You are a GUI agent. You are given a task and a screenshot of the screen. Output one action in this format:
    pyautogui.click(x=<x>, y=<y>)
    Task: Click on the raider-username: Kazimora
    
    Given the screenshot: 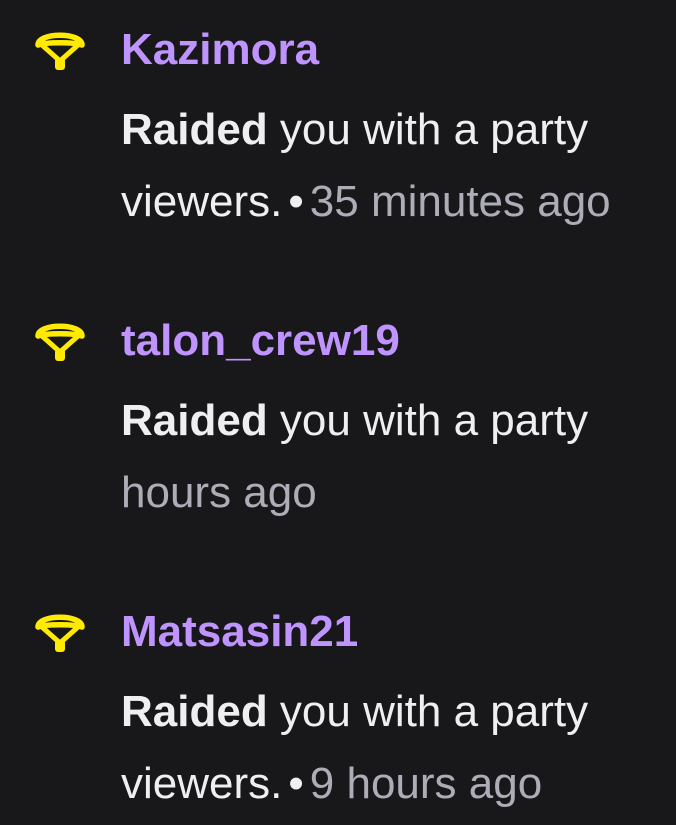 What is the action you would take?
    pyautogui.click(x=220, y=50)
    